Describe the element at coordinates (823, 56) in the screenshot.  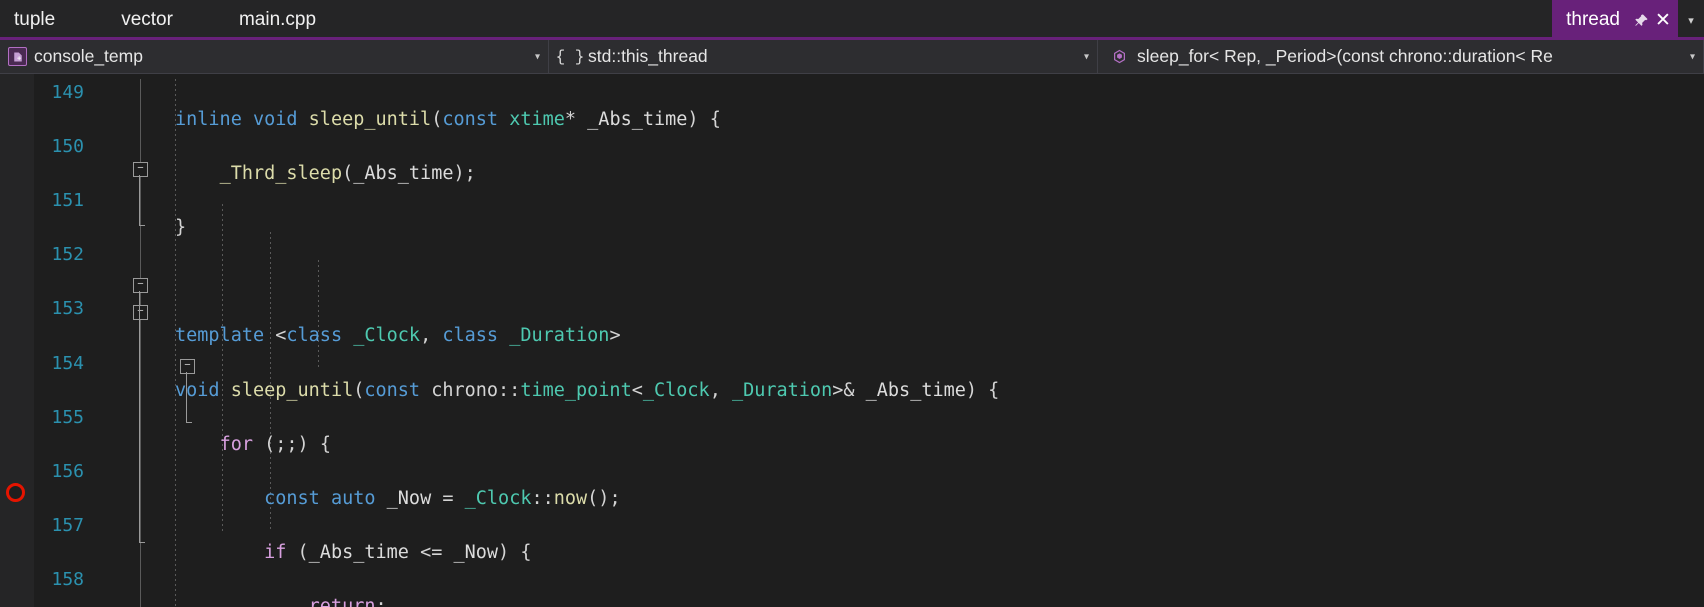
I see `navbar-namespace-dropdown: { } std::this_thread ▾` at that location.